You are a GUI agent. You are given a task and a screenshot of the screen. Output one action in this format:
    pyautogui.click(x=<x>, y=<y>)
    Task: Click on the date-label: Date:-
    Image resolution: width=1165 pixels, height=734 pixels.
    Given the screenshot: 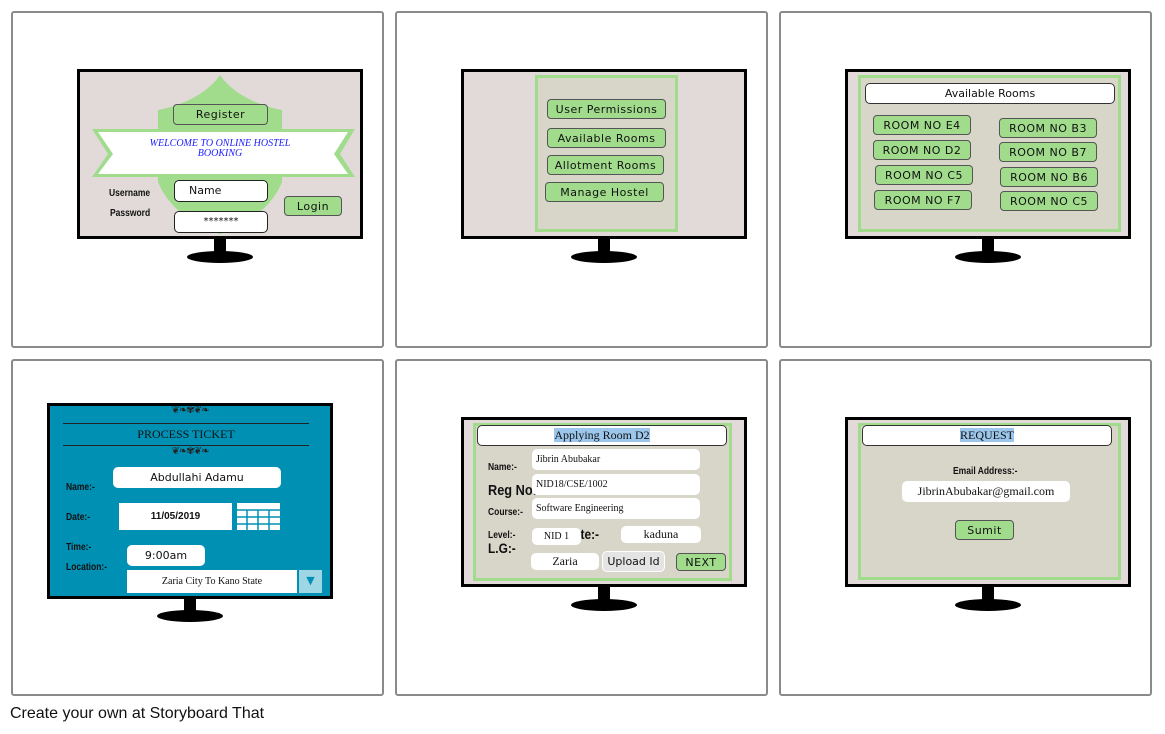 What is the action you would take?
    pyautogui.click(x=78, y=517)
    